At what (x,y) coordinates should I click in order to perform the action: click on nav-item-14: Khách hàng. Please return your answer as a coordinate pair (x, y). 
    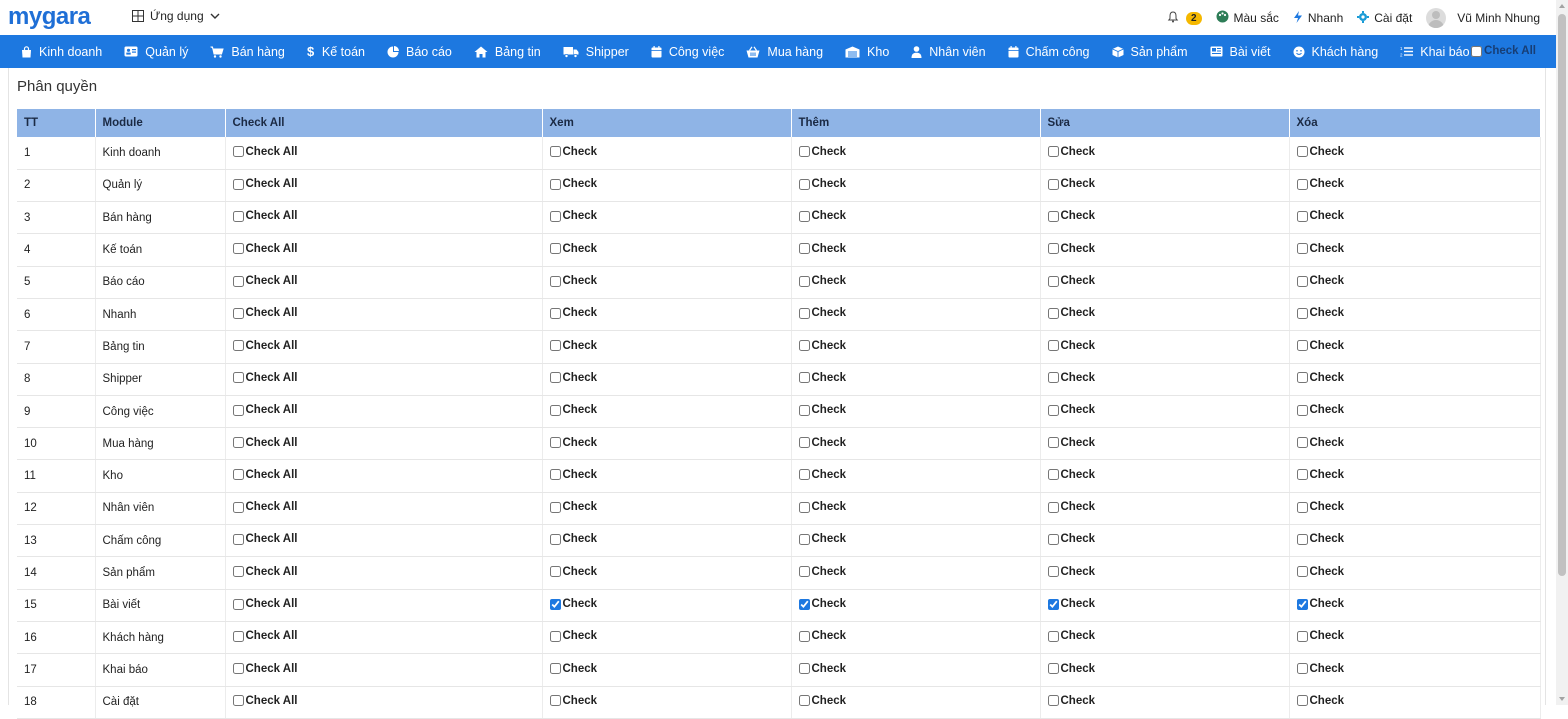
    Looking at the image, I should click on (1336, 51).